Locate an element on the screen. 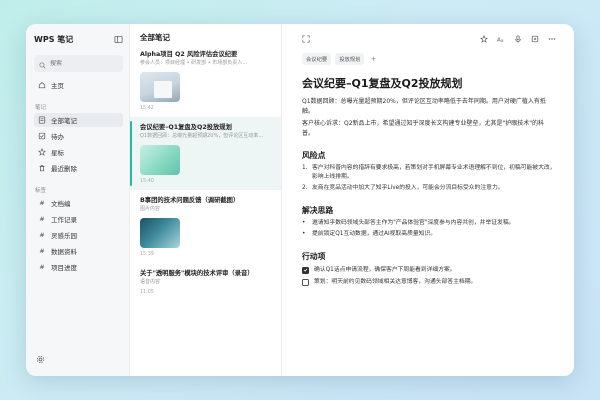 The image size is (600, 400). section-label-tags: 标签 is located at coordinates (41, 191).